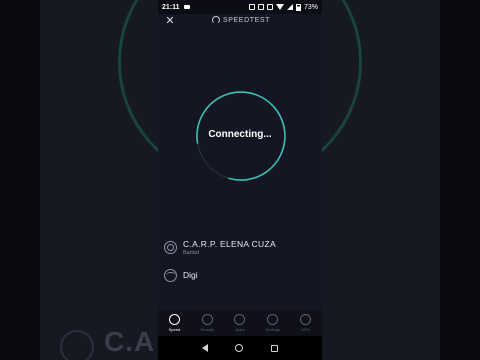 This screenshot has width=480, height=360. I want to click on nfc-icon, so click(251, 7).